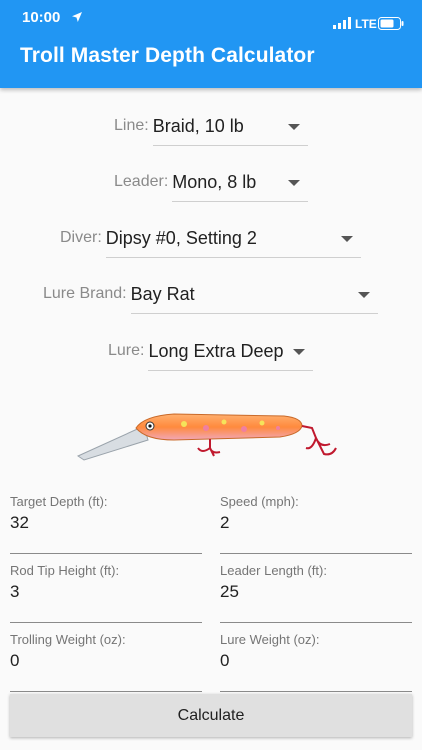 The image size is (422, 750). I want to click on target-depth-field: Target Depth (ft):, so click(106, 524).